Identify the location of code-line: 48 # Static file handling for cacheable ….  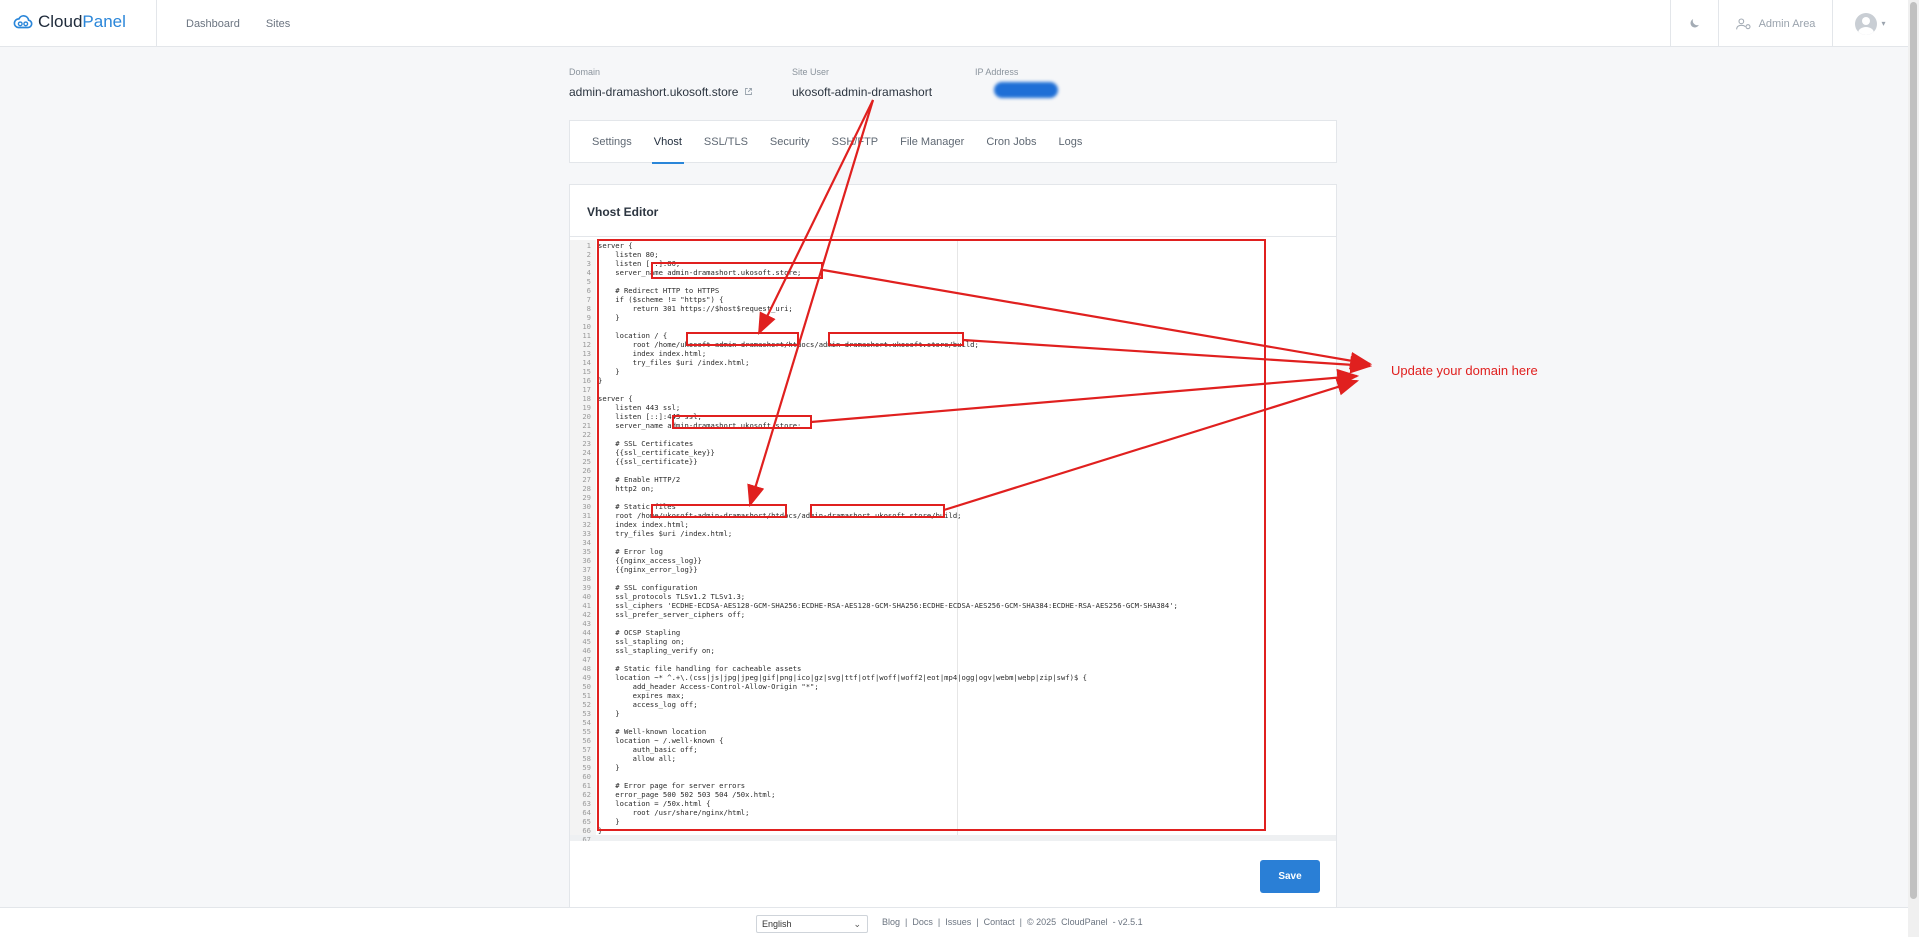
(953, 668).